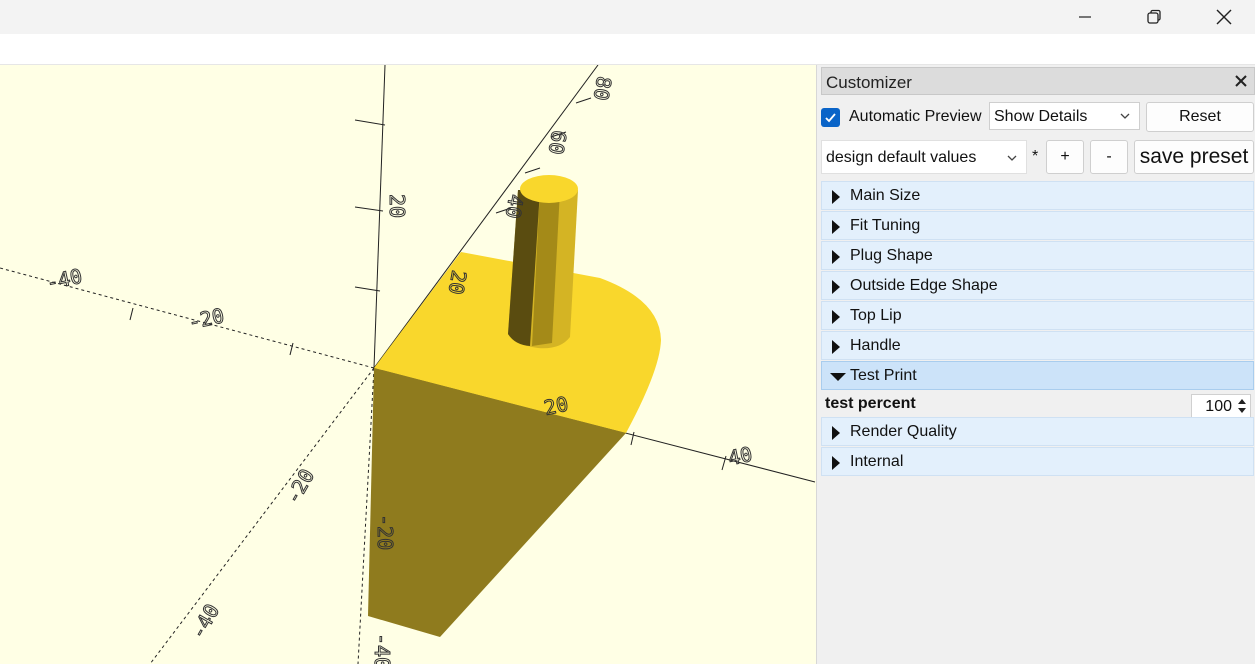  Describe the element at coordinates (458, 282) in the screenshot. I see `label-y-20: 20` at that location.